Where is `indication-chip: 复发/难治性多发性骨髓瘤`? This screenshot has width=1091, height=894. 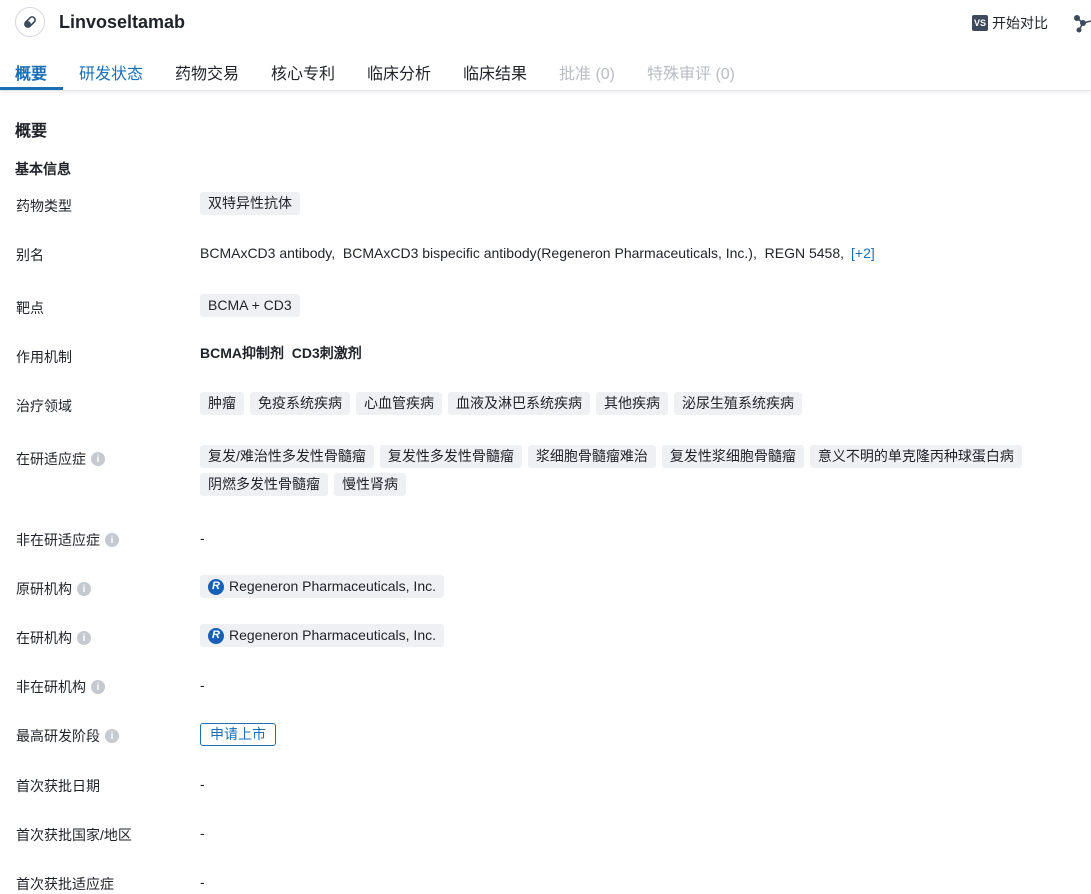
indication-chip: 复发/难治性多发性骨髓瘤 is located at coordinates (287, 456).